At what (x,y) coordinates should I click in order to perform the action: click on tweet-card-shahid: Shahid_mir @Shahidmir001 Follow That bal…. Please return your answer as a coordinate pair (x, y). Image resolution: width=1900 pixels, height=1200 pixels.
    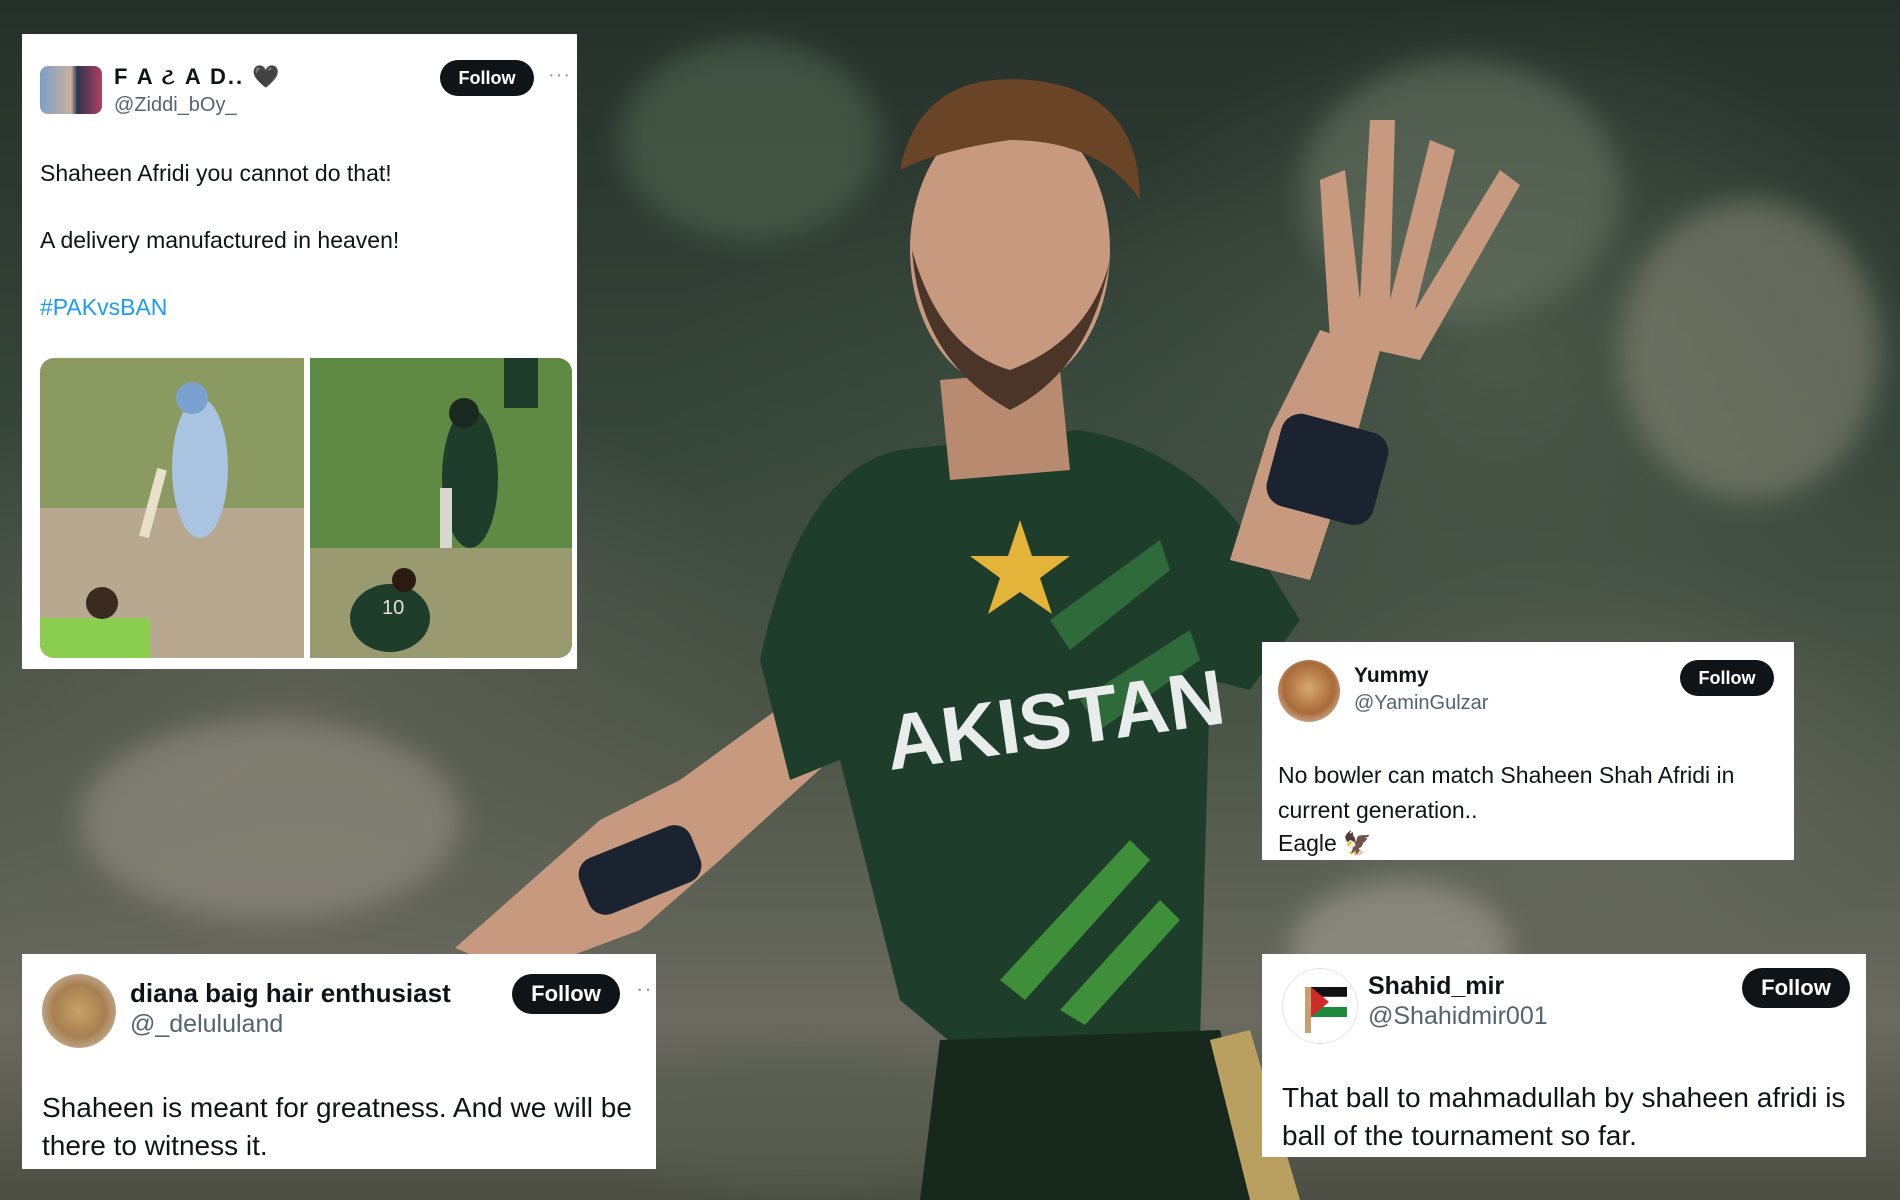
    Looking at the image, I should click on (1564, 1055).